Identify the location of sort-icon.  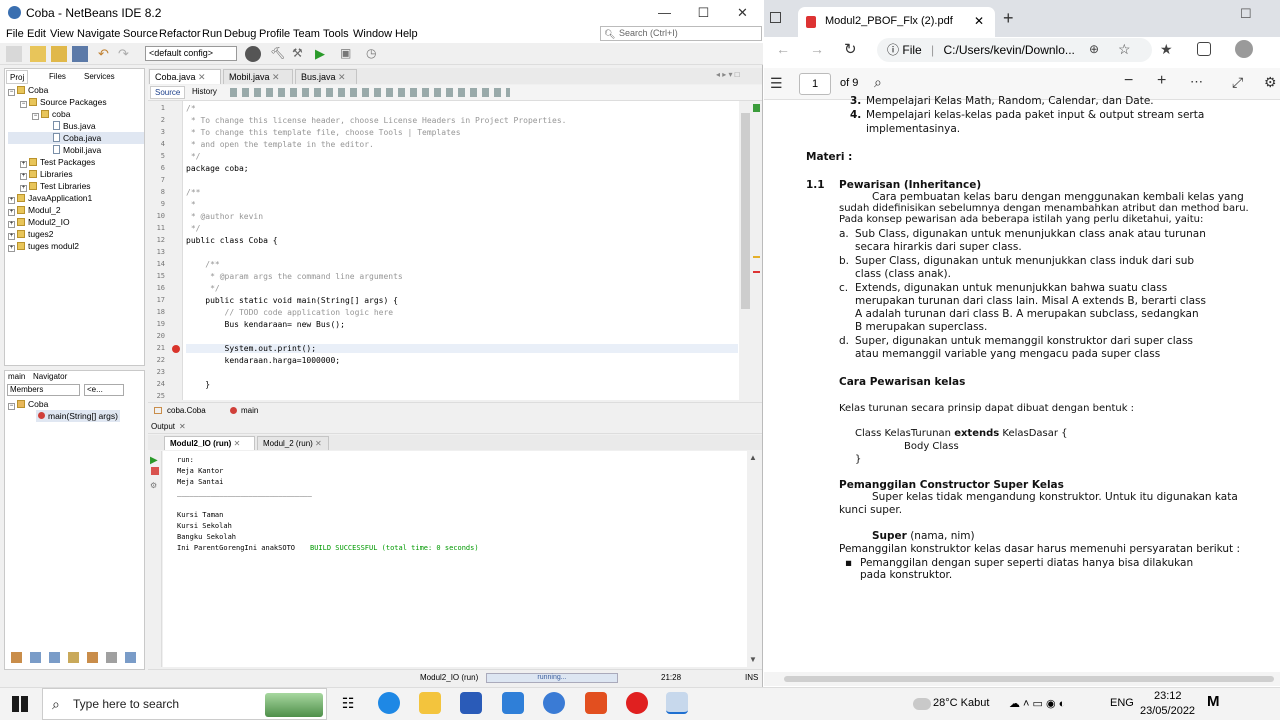
(111, 657).